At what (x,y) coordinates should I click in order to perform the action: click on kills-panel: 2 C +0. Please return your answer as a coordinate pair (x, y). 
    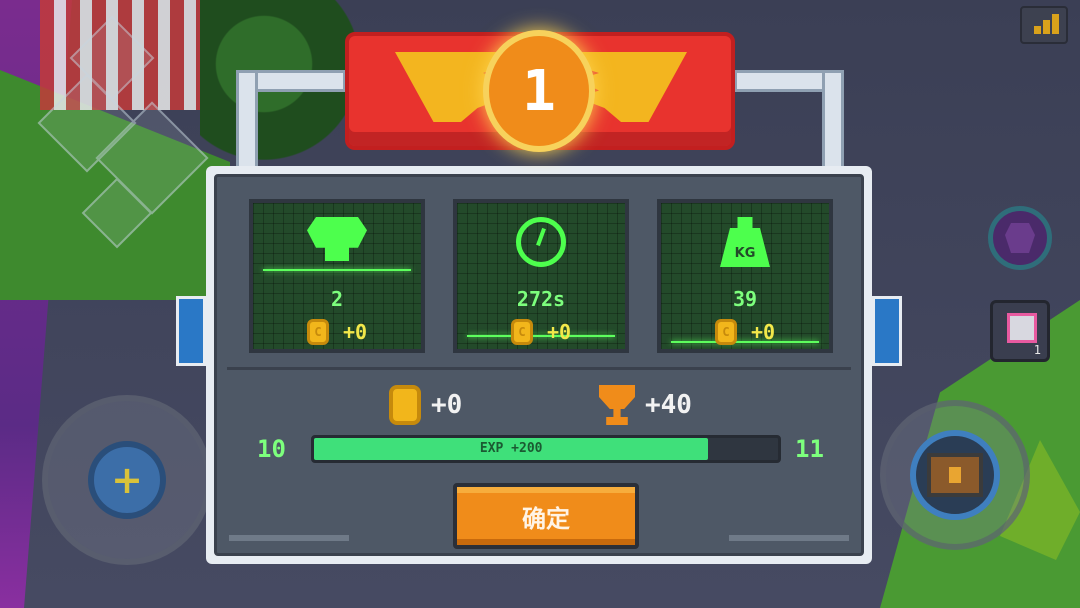
    Looking at the image, I should click on (337, 276).